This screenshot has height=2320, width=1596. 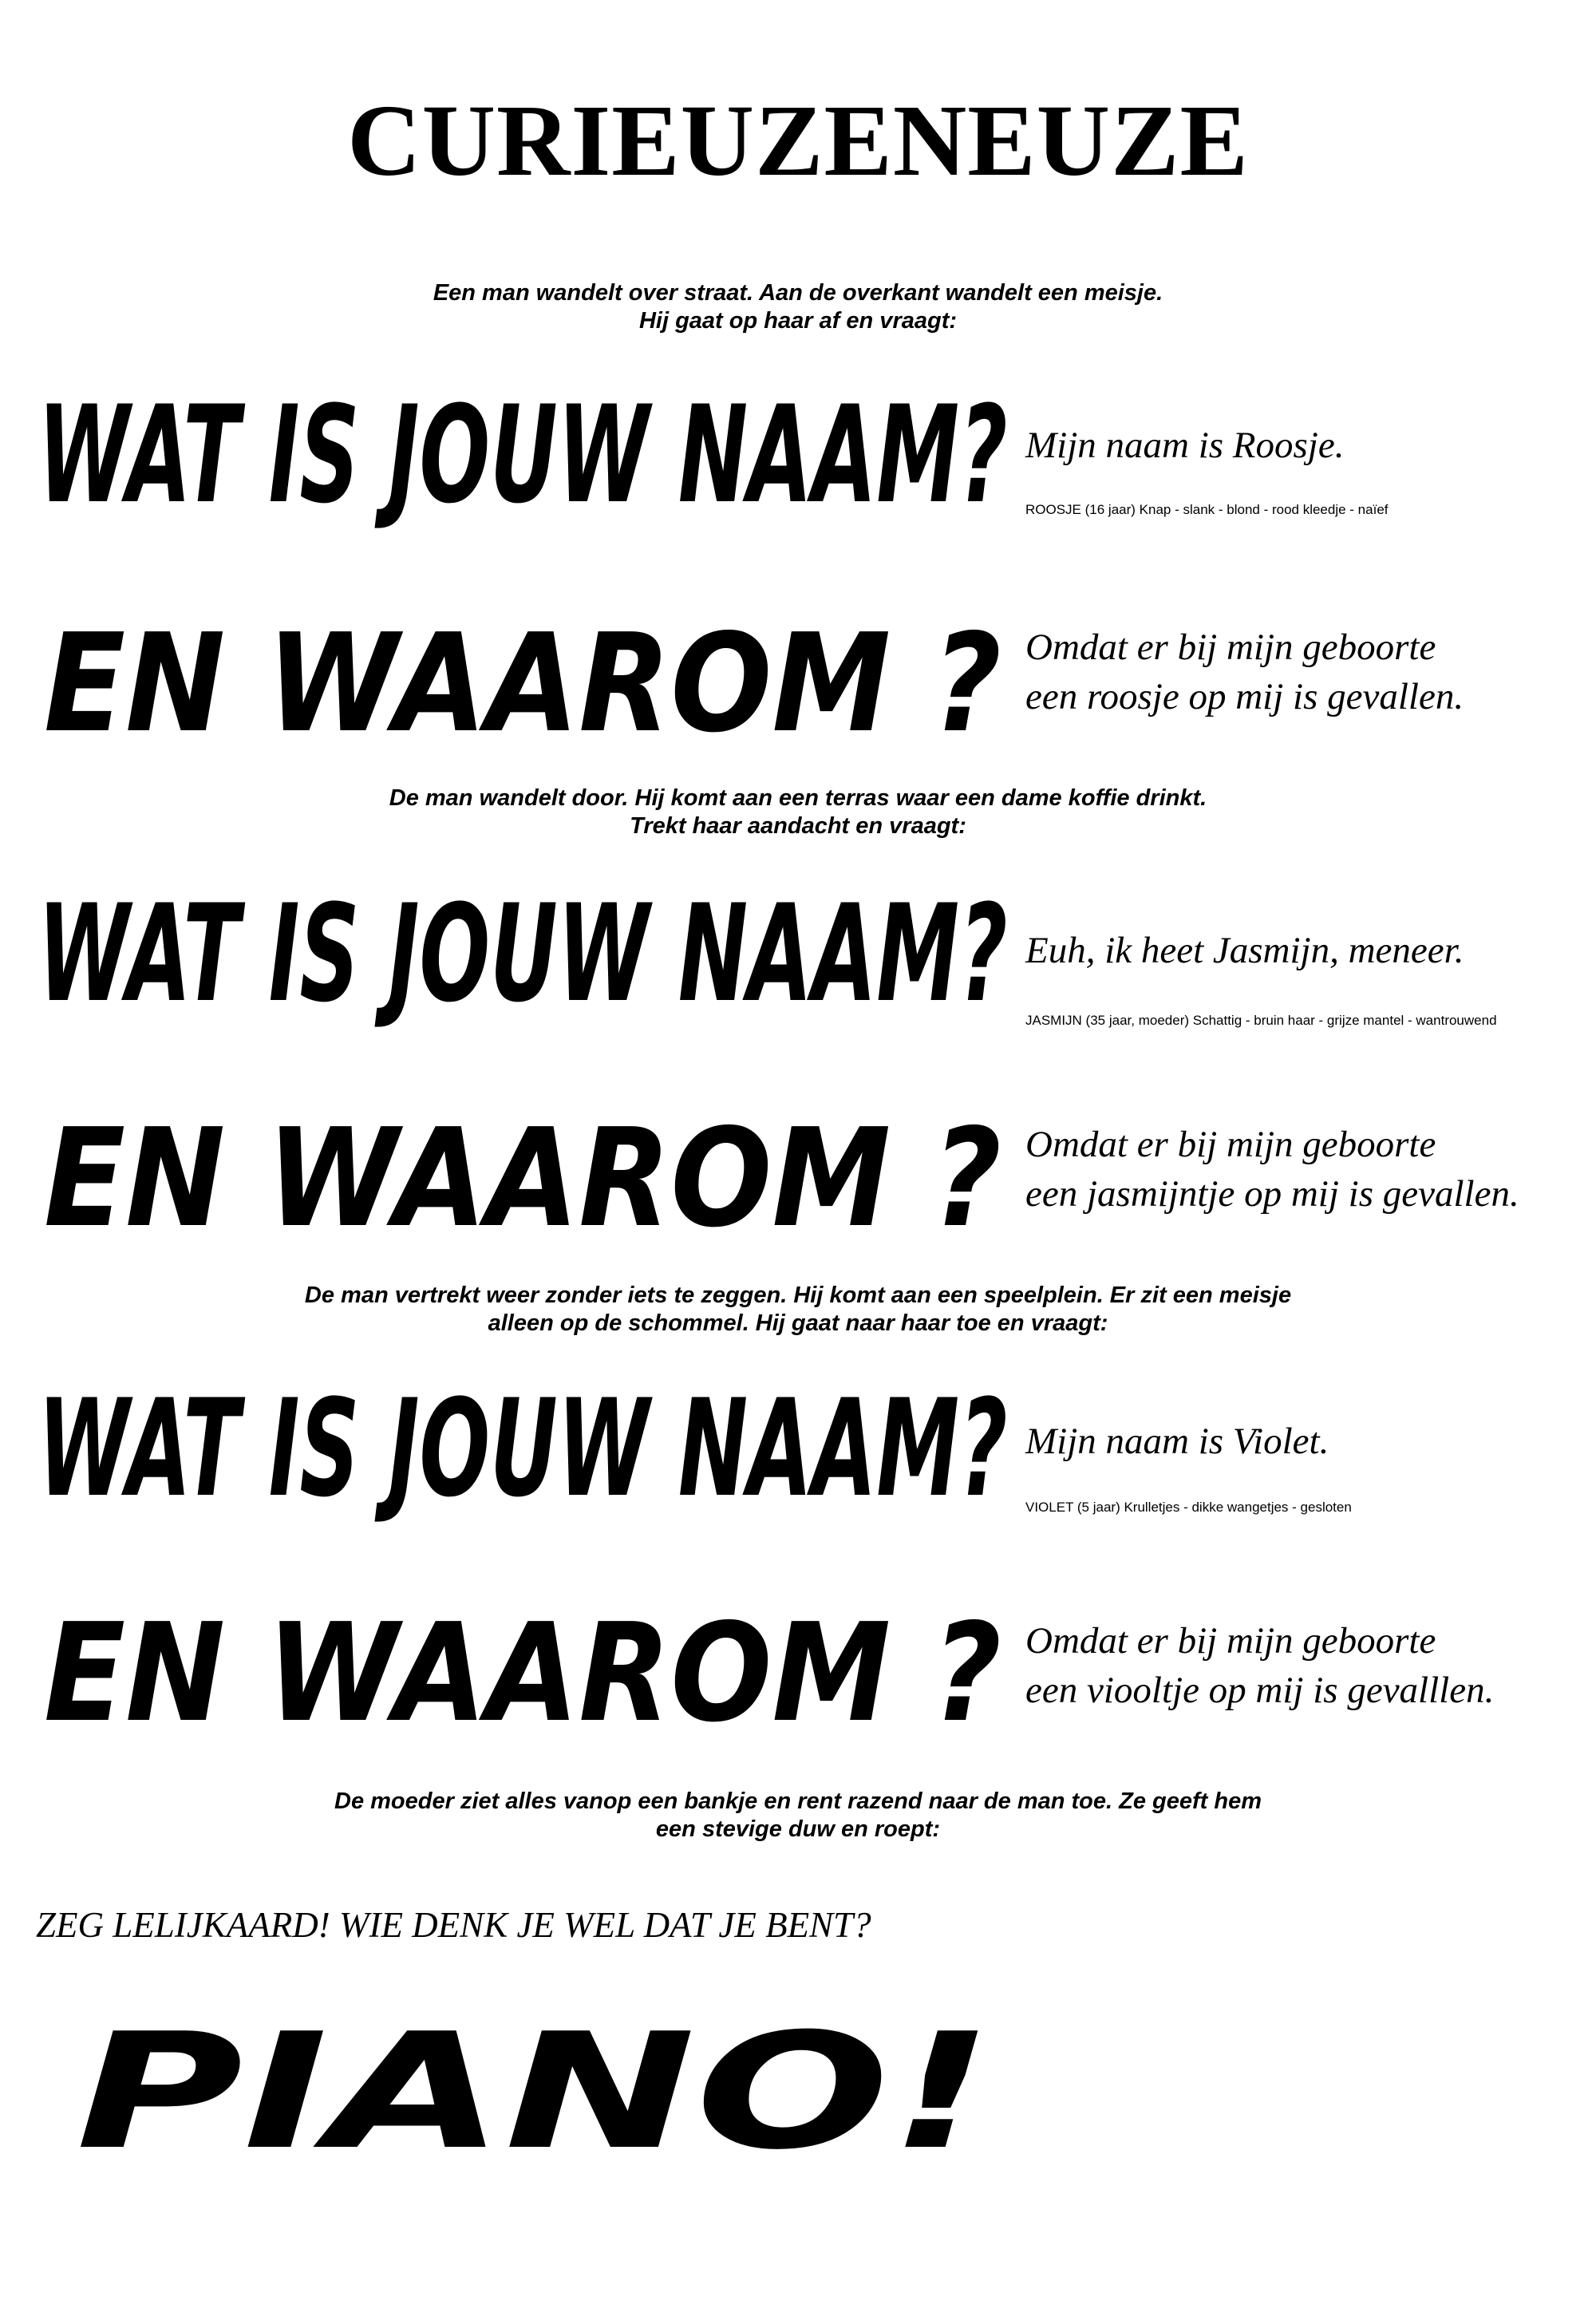 What do you see at coordinates (1260, 1691) in the screenshot?
I see `answer-line: een viooltje op mij is gevalllen.` at bounding box center [1260, 1691].